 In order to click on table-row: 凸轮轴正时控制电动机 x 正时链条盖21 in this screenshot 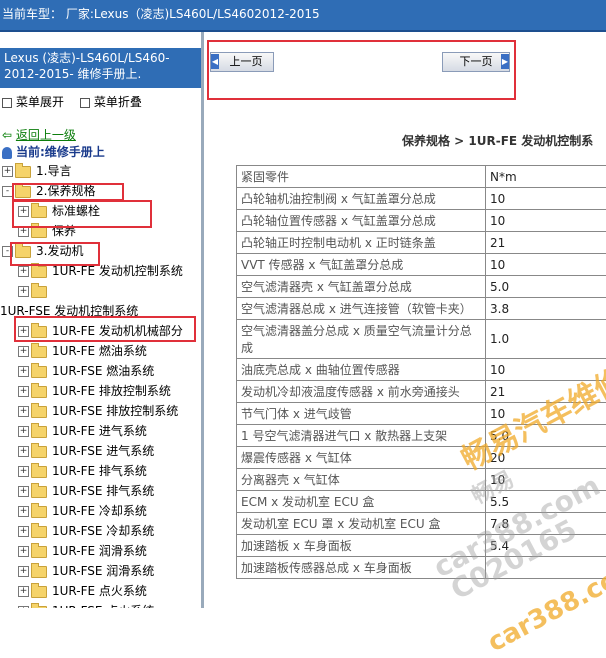, I will do `click(421, 243)`.